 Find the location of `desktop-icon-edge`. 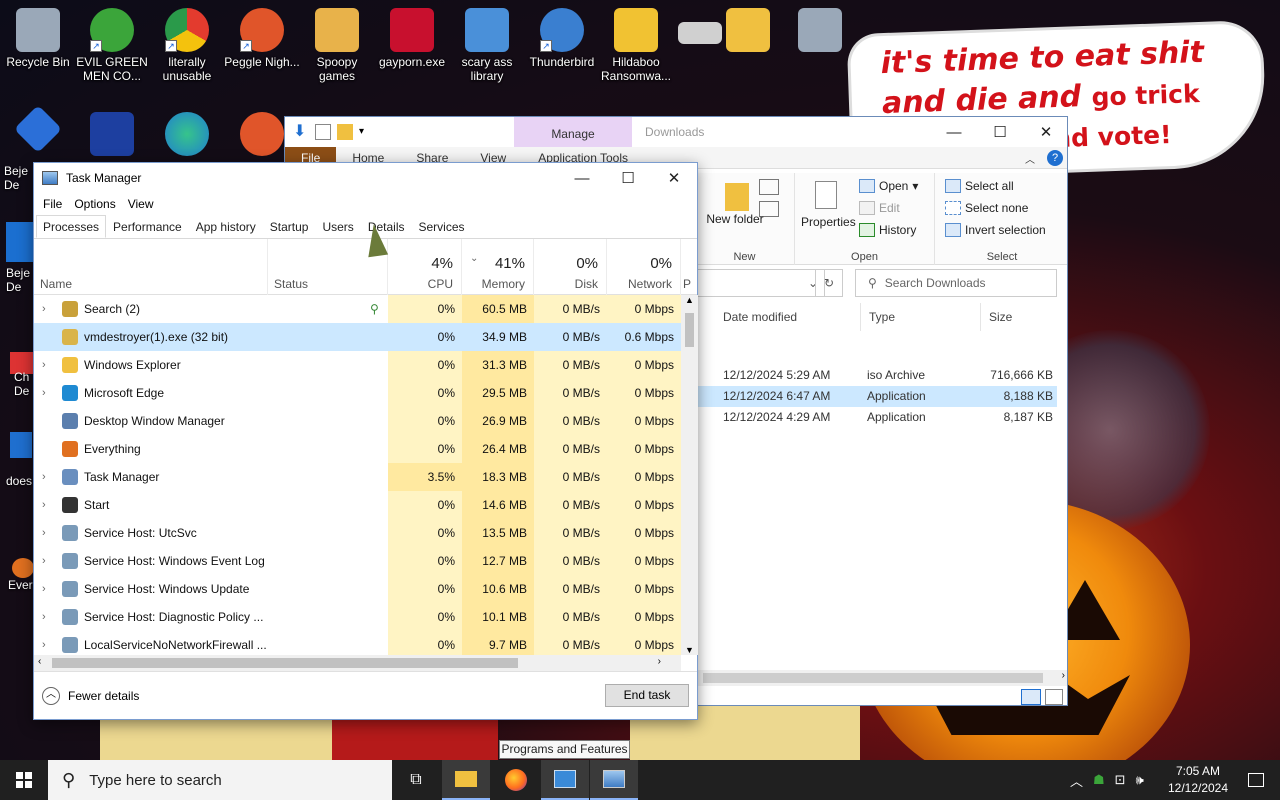

desktop-icon-edge is located at coordinates (187, 135).